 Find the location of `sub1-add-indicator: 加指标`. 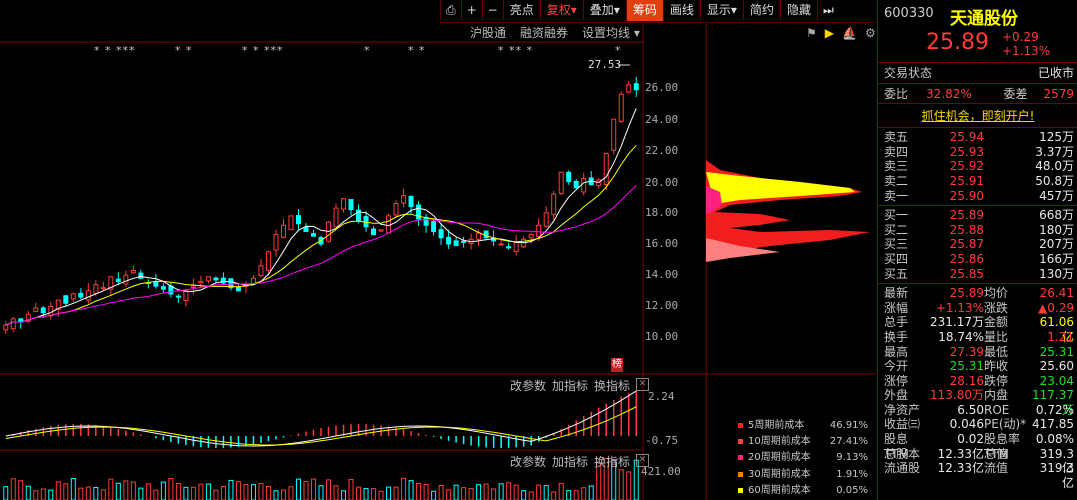

sub1-add-indicator: 加指标 is located at coordinates (570, 385).